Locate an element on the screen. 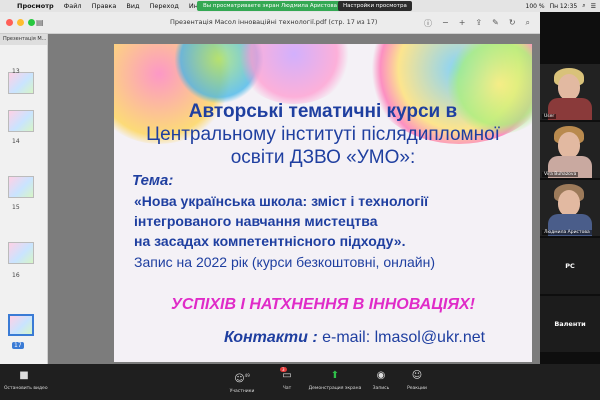  menu-icon: ☰ is located at coordinates (593, 6).